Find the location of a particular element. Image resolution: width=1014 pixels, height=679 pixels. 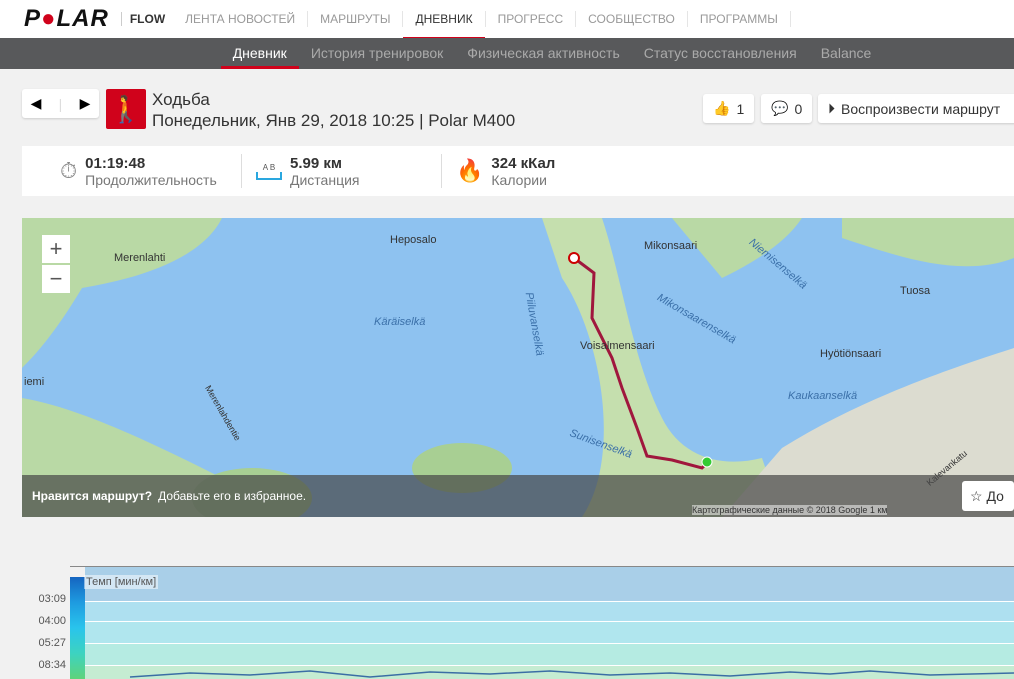

calories-value: 324 кКал is located at coordinates (523, 163).